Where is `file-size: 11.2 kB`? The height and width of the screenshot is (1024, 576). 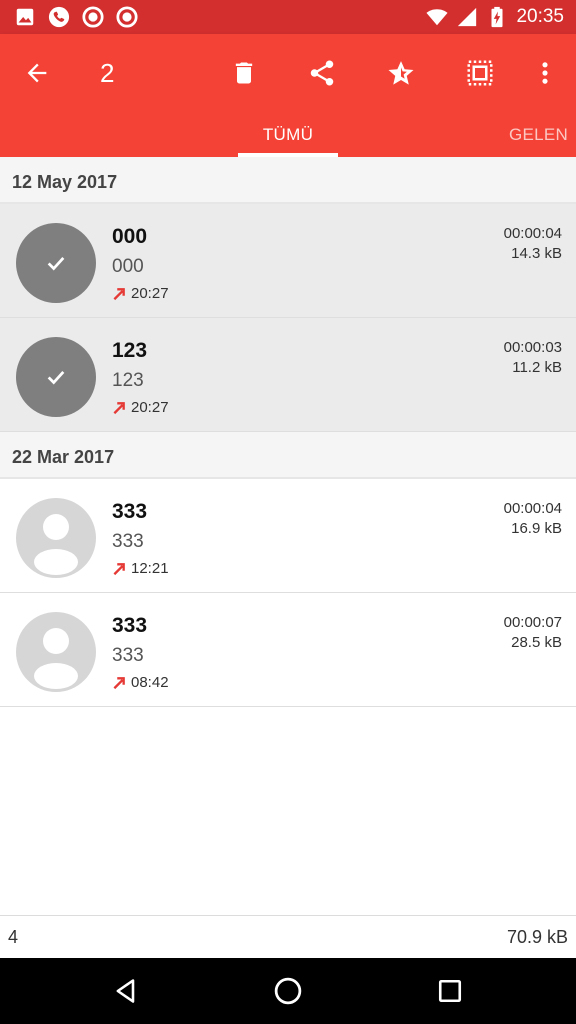 file-size: 11.2 kB is located at coordinates (537, 367).